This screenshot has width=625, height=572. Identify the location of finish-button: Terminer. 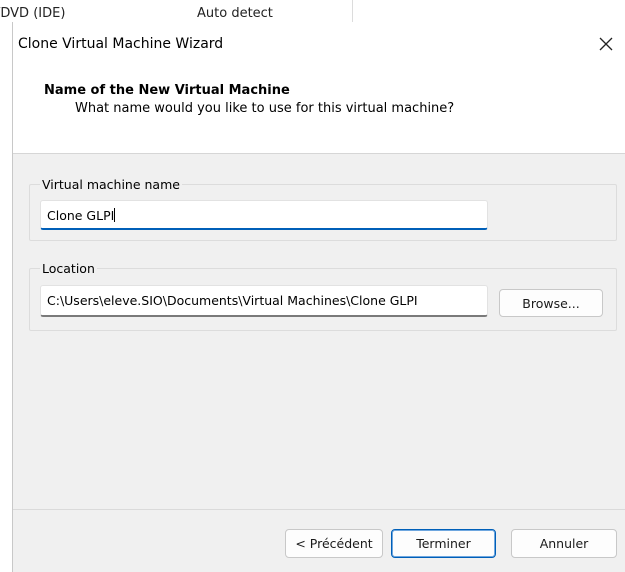
(443, 543).